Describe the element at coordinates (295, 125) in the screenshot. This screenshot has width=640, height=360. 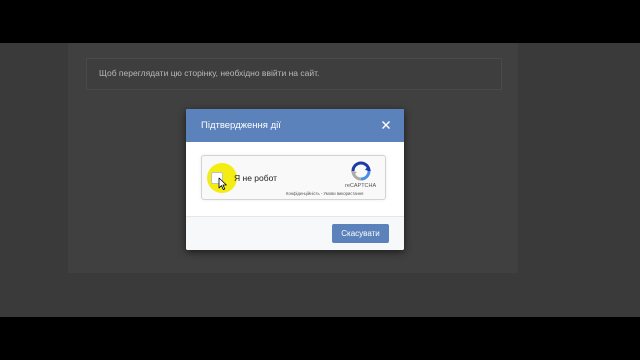
I see `dialog-header: Підтвердження дії` at that location.